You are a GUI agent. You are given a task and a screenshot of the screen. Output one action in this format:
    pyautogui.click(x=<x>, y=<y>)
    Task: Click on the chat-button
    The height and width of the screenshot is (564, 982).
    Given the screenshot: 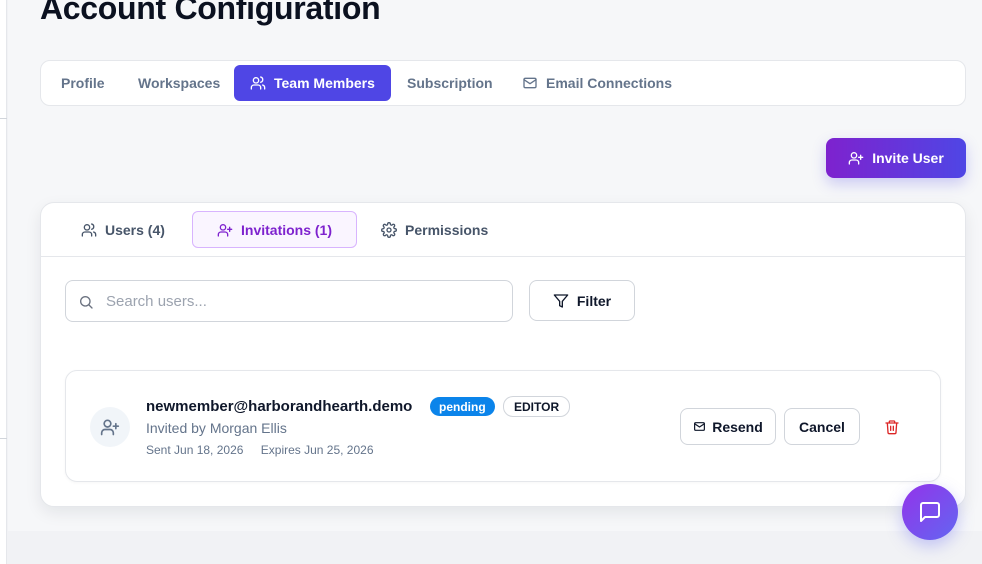 What is the action you would take?
    pyautogui.click(x=930, y=512)
    